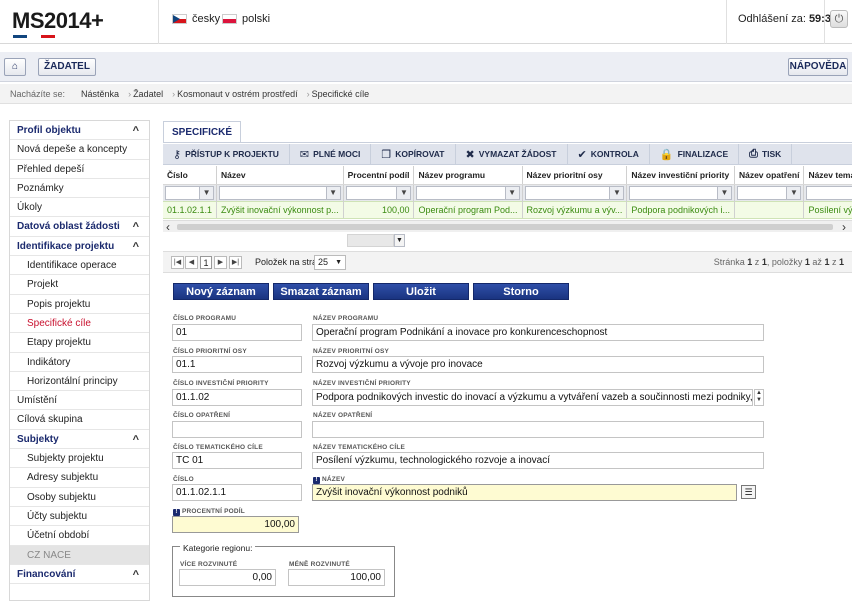 Image resolution: width=852 pixels, height=601 pixels. What do you see at coordinates (839, 19) in the screenshot?
I see `power-icon: ⏻` at bounding box center [839, 19].